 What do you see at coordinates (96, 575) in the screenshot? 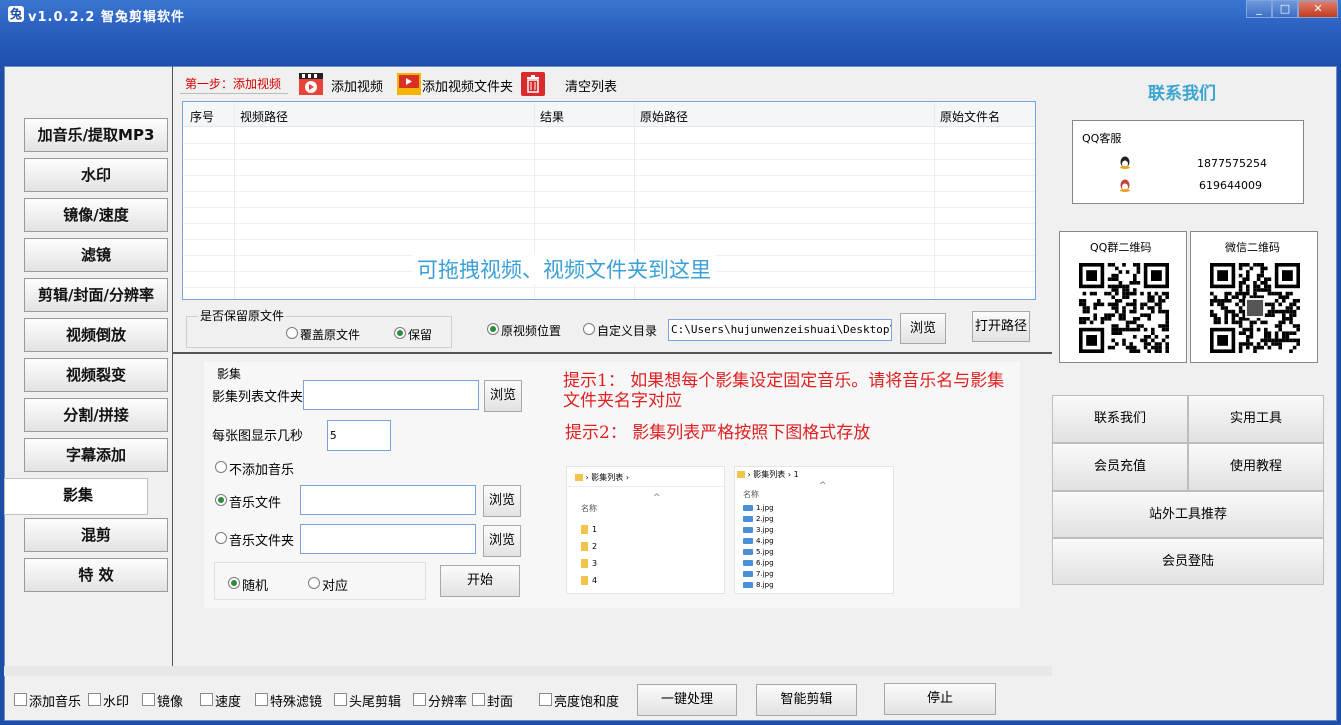
I see `nav-item-11: 特 效` at bounding box center [96, 575].